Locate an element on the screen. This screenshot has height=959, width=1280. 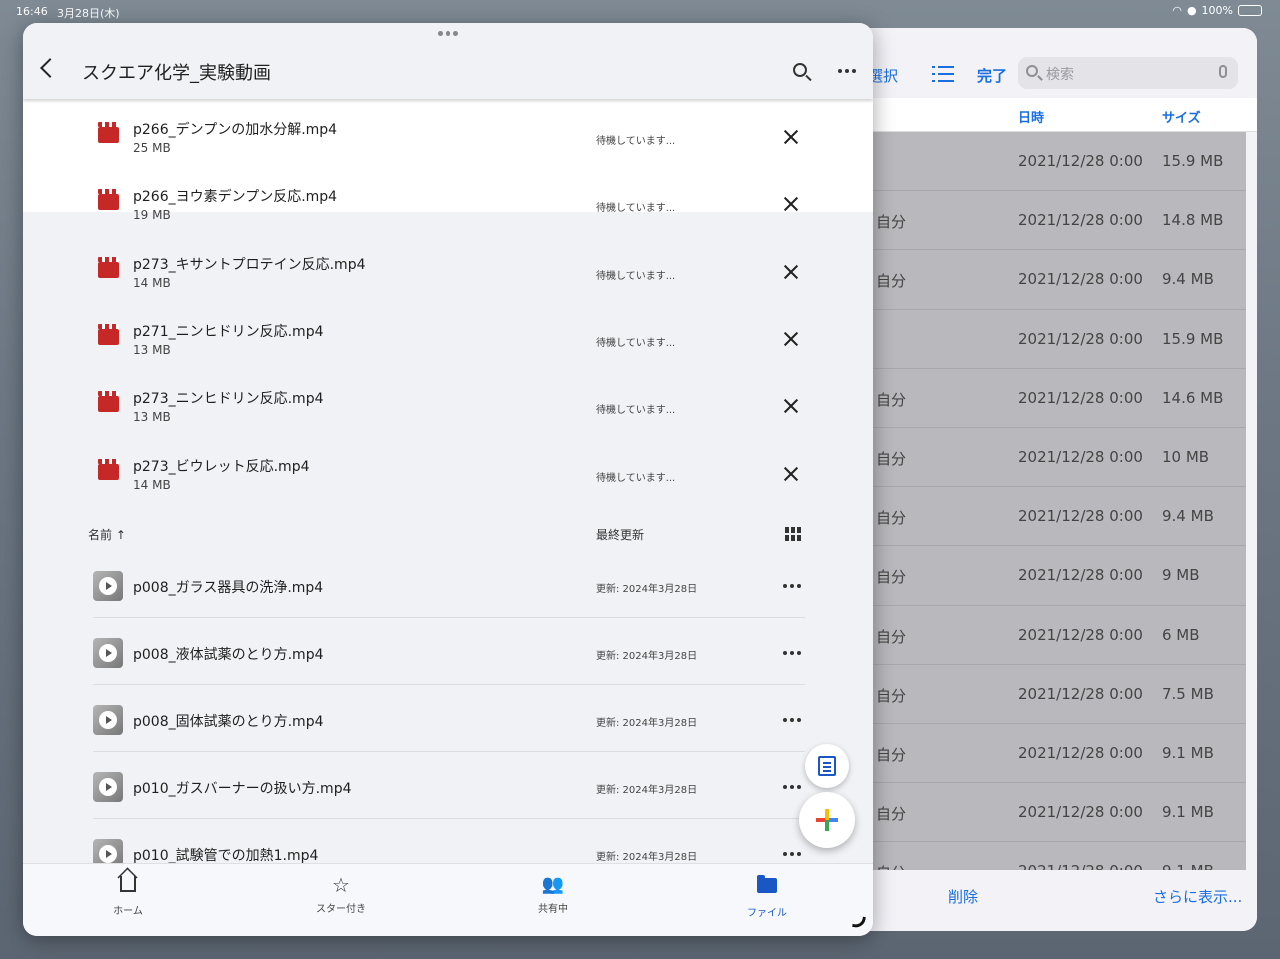
battery-icon is located at coordinates (1250, 10).